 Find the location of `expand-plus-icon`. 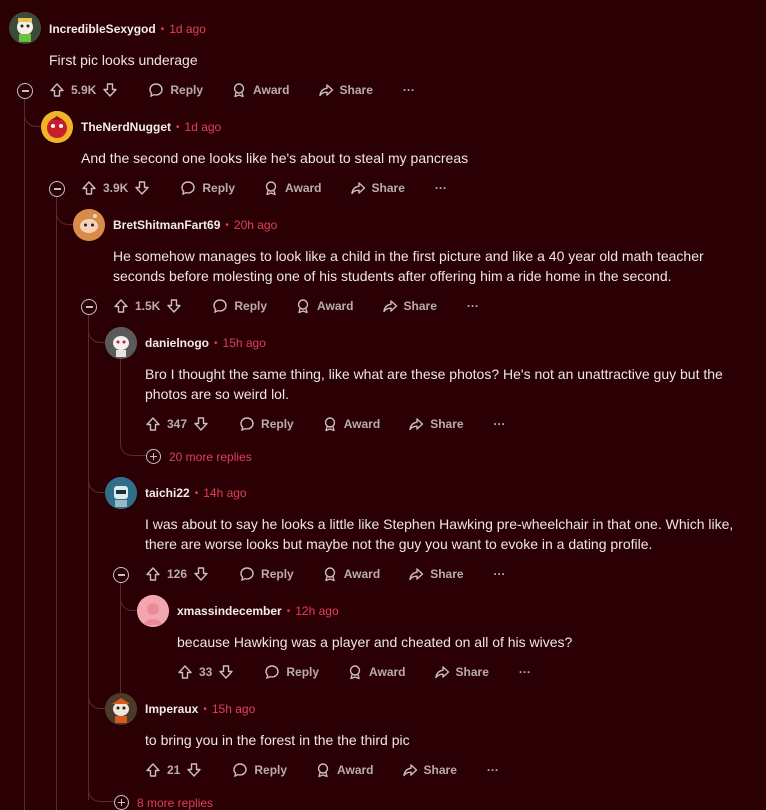

expand-plus-icon is located at coordinates (121, 802).